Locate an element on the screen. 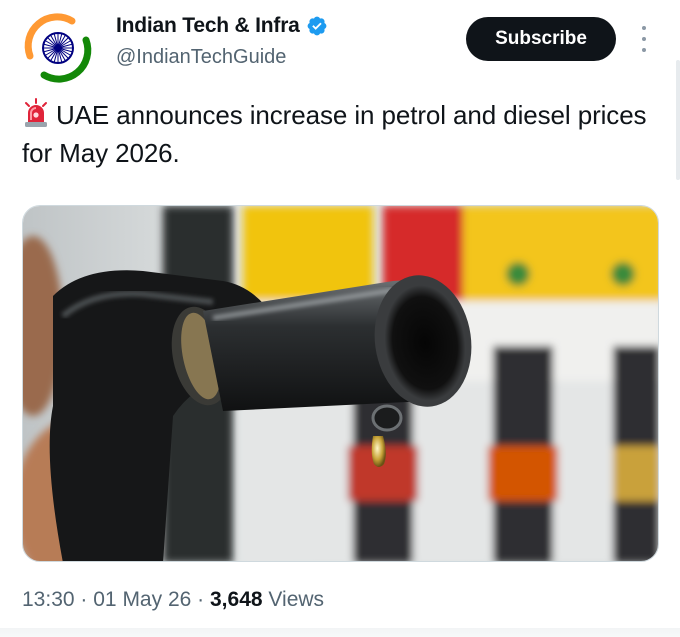  more-vertical-icon is located at coordinates (644, 39).